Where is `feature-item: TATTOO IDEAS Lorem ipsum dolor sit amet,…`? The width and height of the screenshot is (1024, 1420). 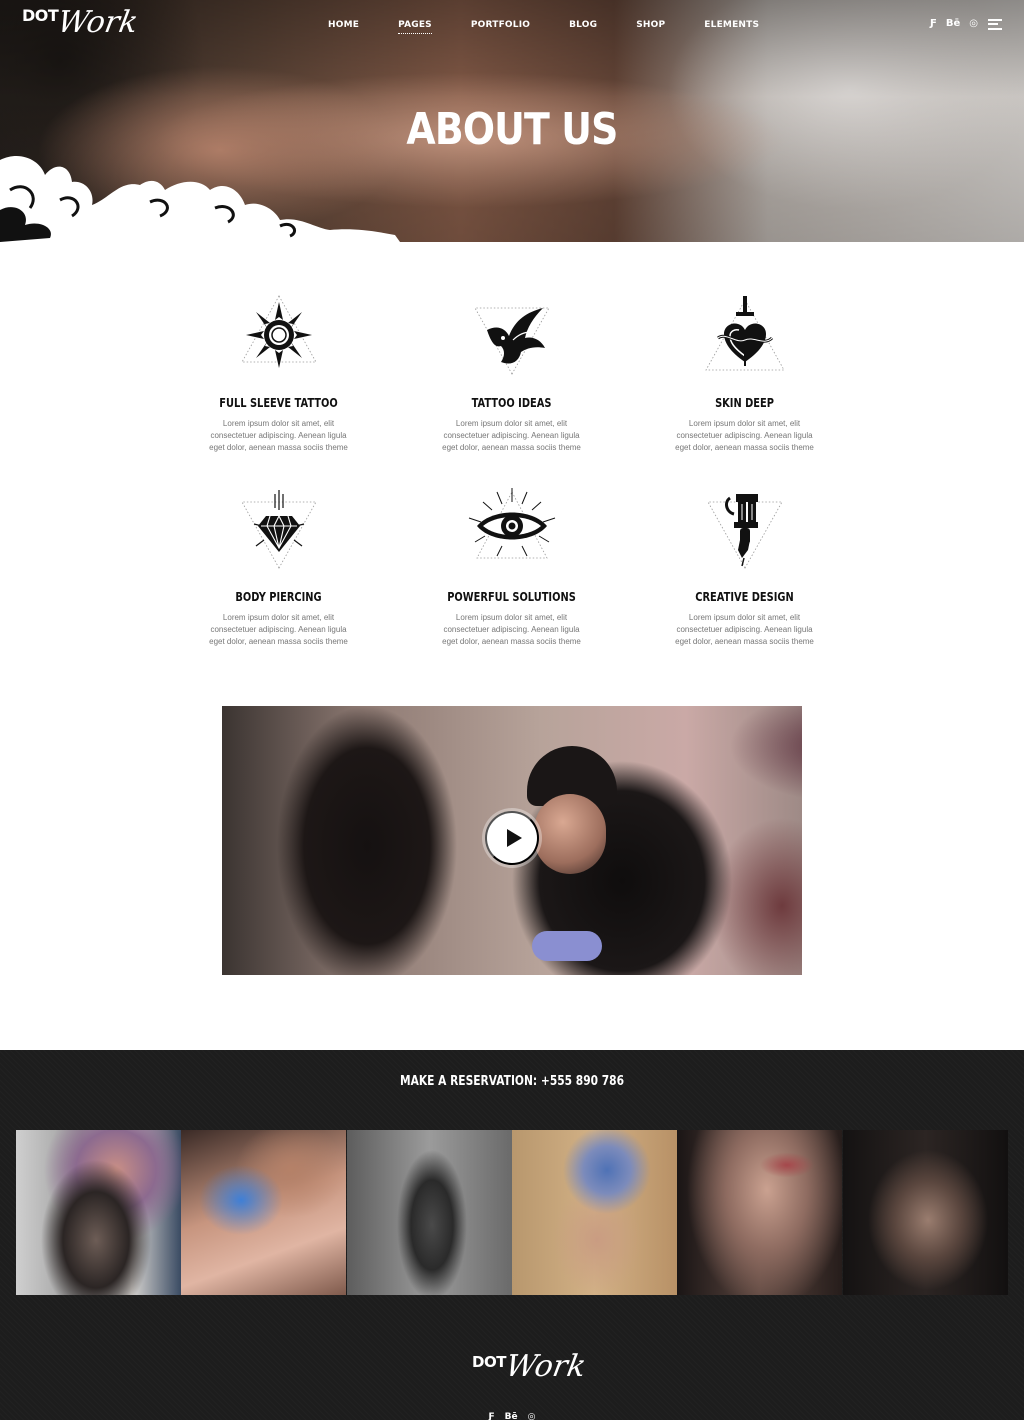 feature-item: TATTOO IDEAS Lorem ipsum dolor sit amet,… is located at coordinates (511, 371).